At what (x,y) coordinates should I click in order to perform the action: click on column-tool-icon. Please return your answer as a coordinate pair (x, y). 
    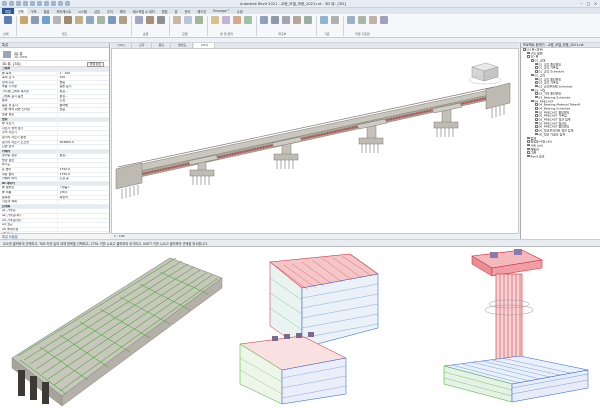
    Looking at the image, I should click on (68, 20).